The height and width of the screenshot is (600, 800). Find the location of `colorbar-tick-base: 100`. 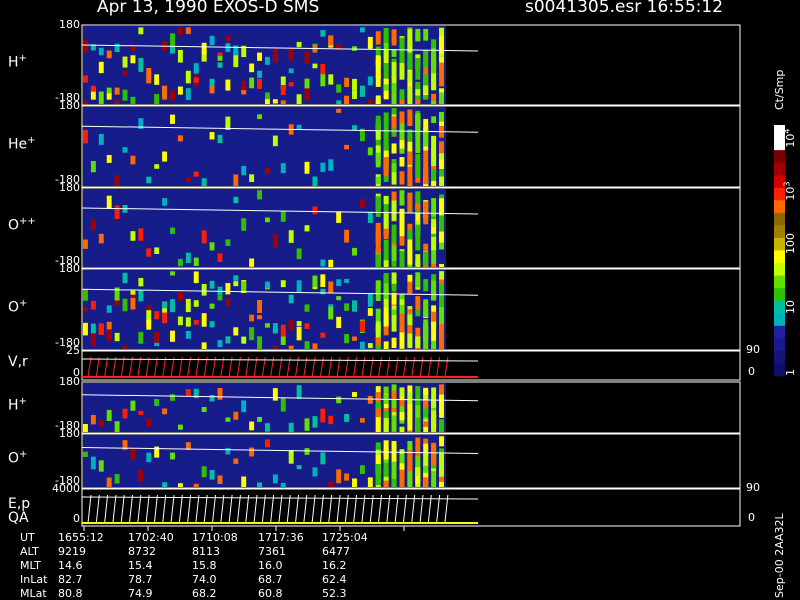

colorbar-tick-base: 100 is located at coordinates (790, 243).